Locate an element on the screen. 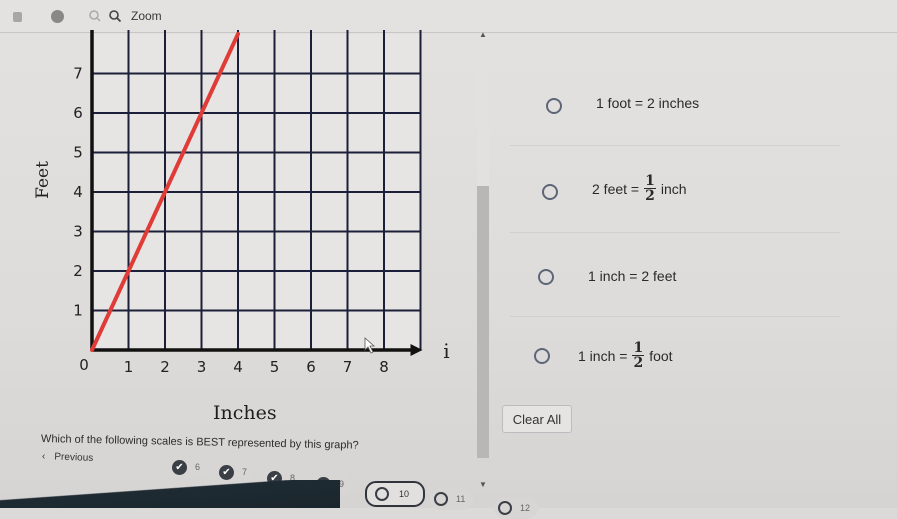 The width and height of the screenshot is (897, 519). stop-icon is located at coordinates (17, 17).